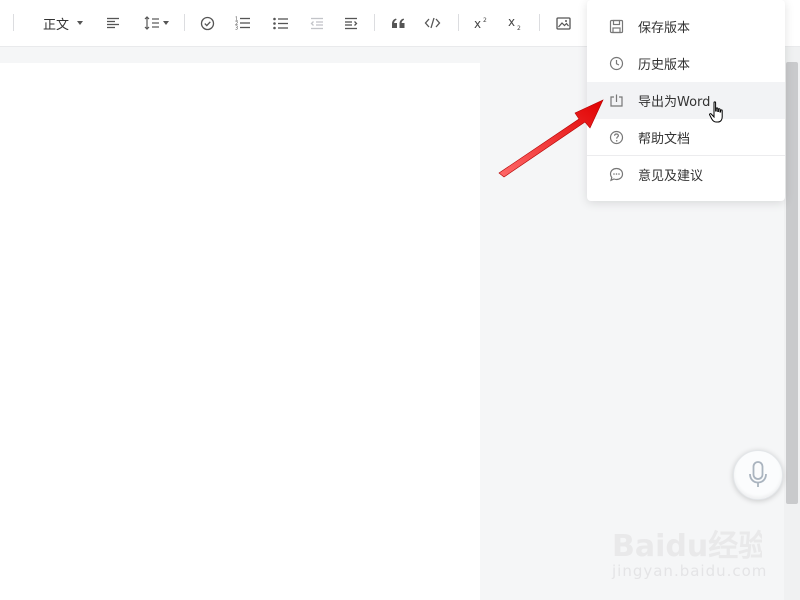 The image size is (800, 600). What do you see at coordinates (55, 25) in the screenshot?
I see `paragraph-style-label: 正文` at bounding box center [55, 25].